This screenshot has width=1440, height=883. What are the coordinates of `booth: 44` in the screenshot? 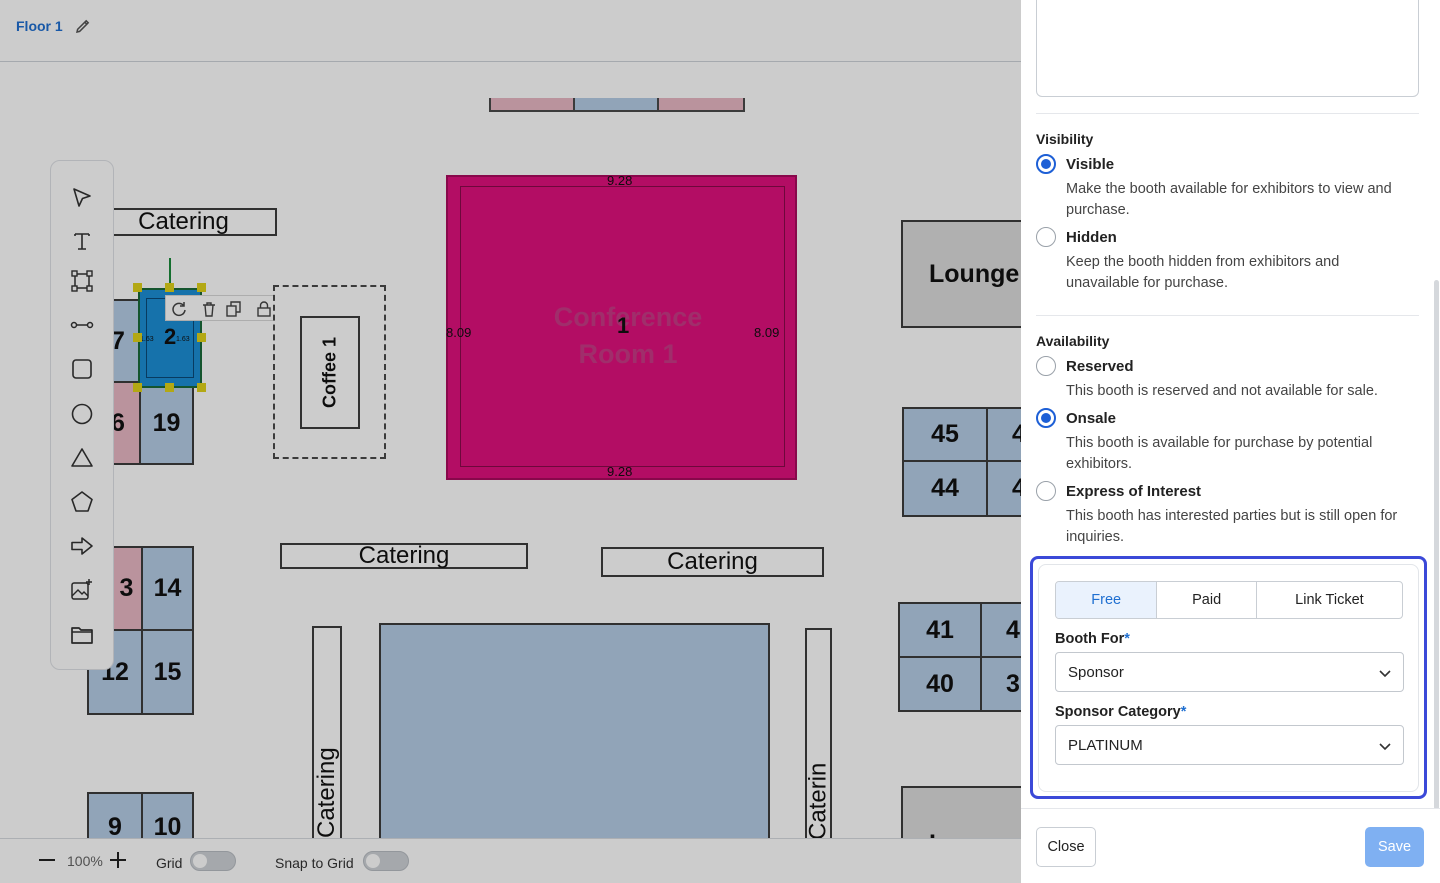 It's located at (945, 488).